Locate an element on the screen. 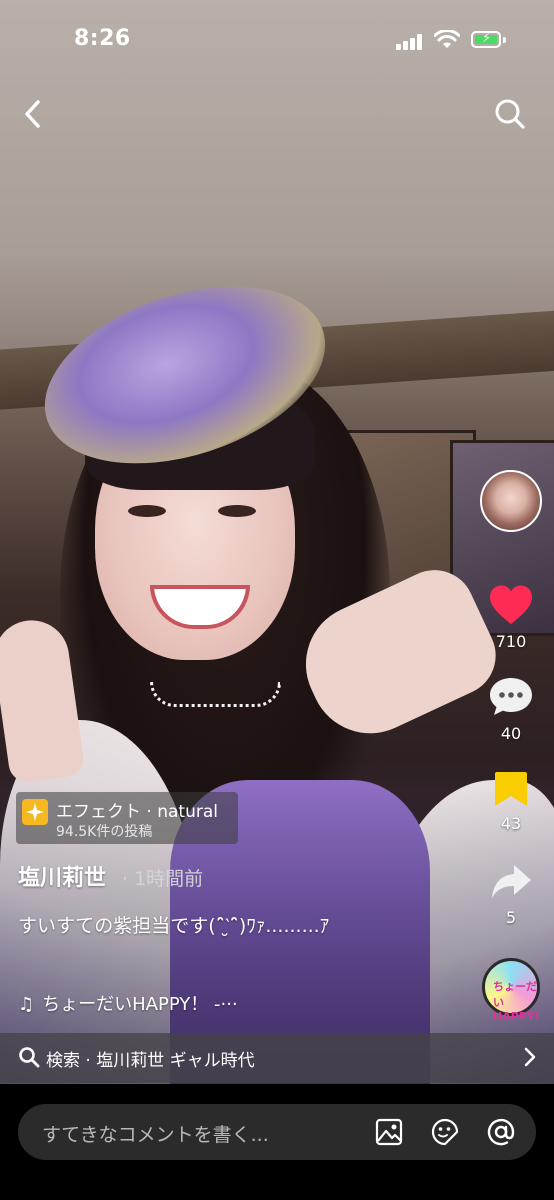 This screenshot has width=554, height=1200. chevron-left-icon is located at coordinates (32, 114).